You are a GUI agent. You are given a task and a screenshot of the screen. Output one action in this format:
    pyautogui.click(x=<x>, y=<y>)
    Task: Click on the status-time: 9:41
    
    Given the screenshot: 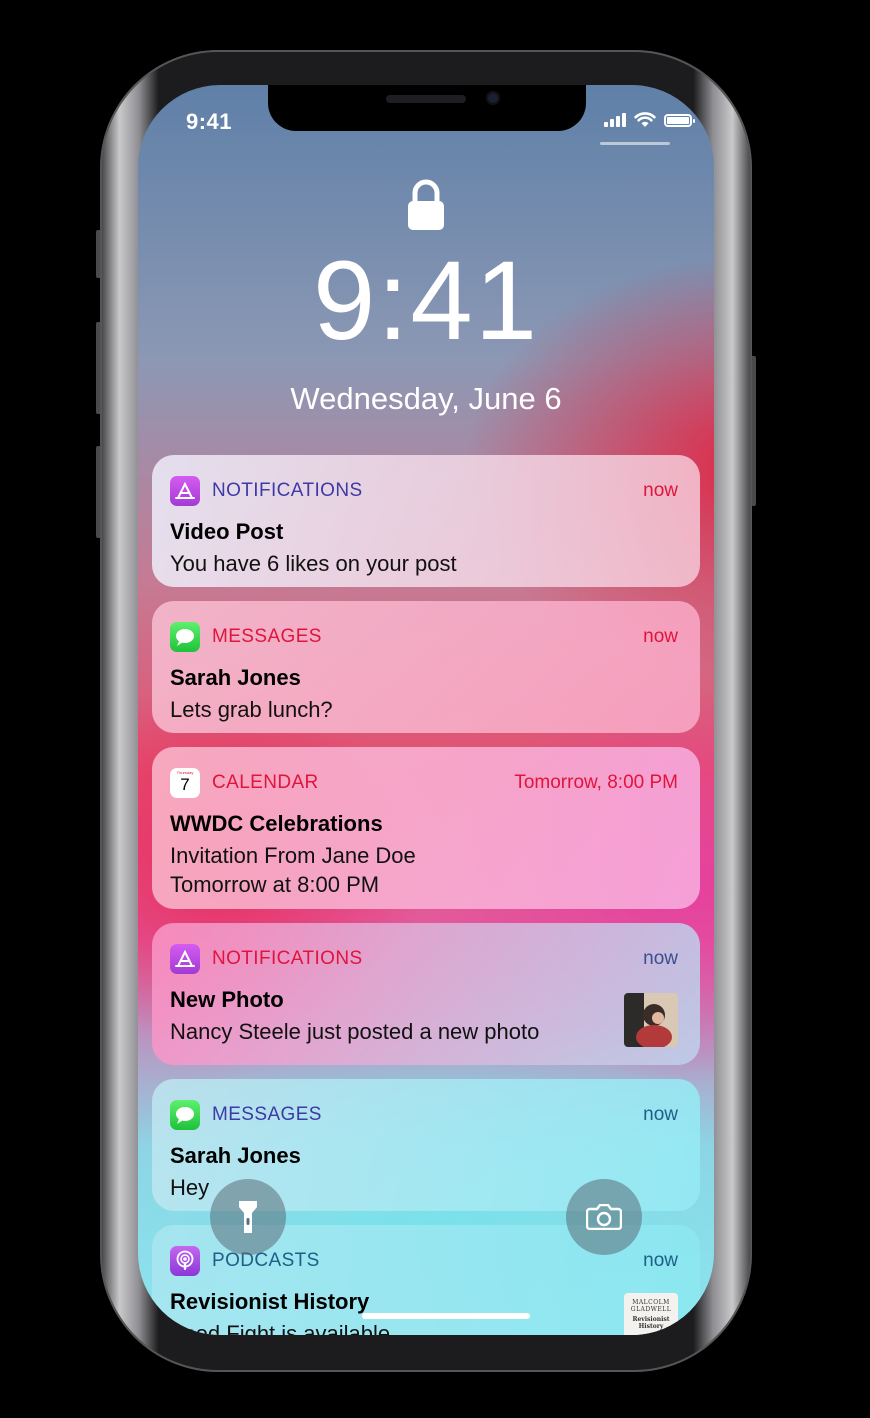 What is the action you would take?
    pyautogui.click(x=209, y=121)
    